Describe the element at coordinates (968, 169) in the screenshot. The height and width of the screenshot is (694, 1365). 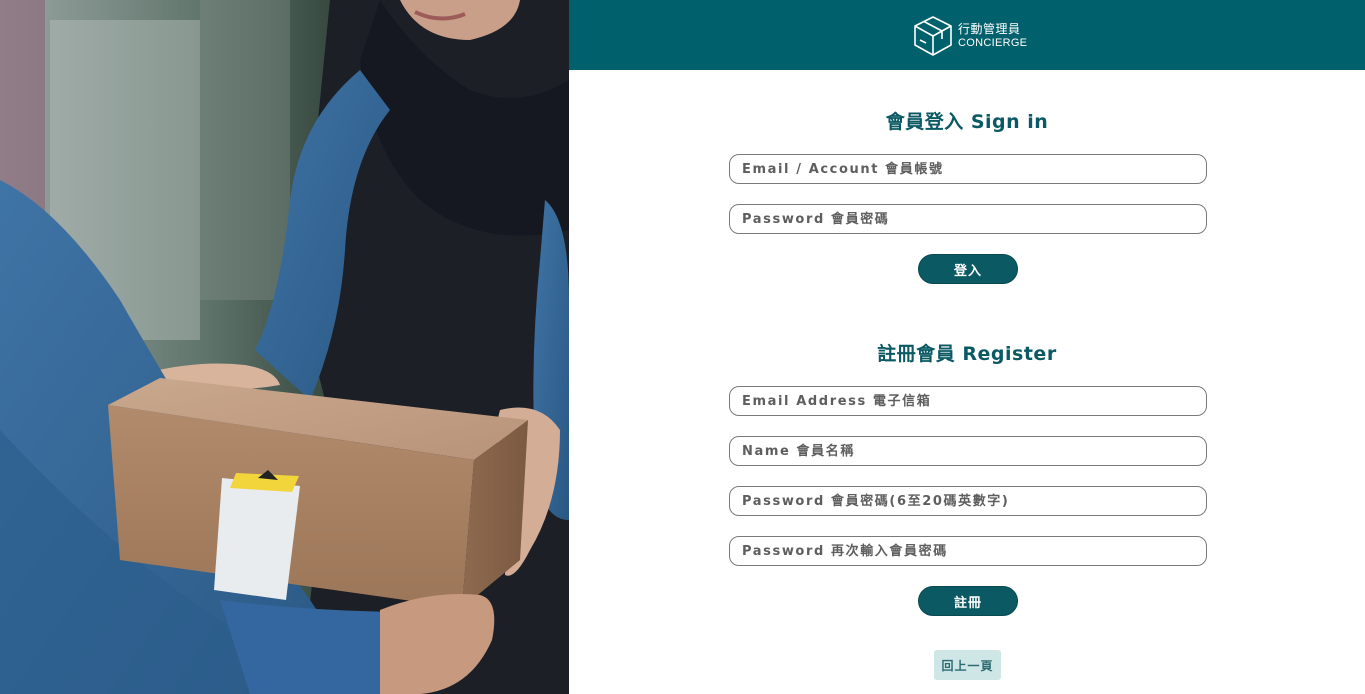
I see `signin-email-input` at that location.